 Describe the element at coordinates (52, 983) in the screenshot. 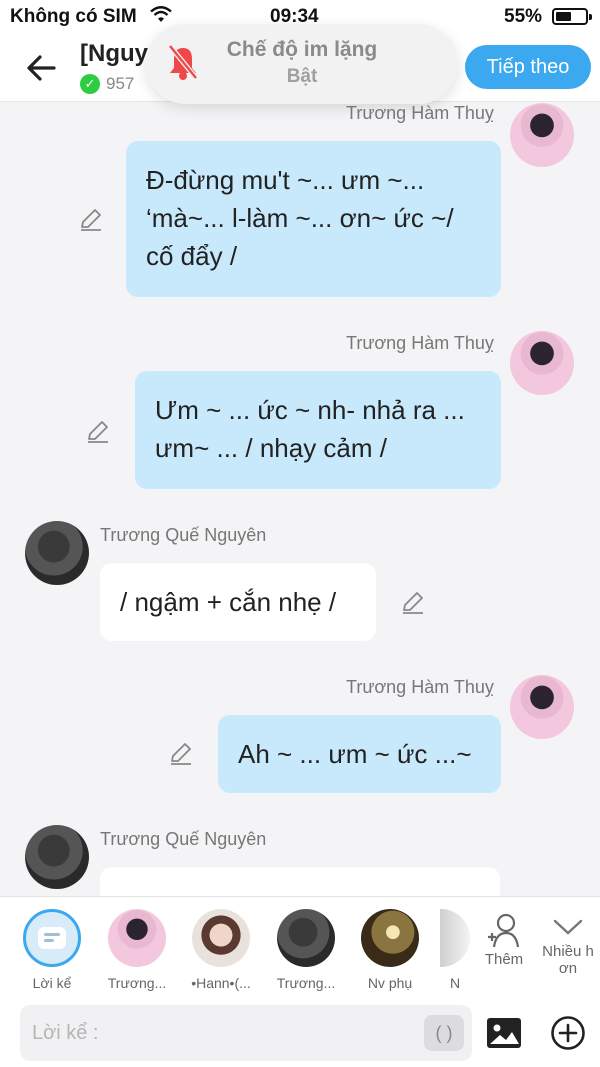

I see `character-label: Lời kể` at that location.